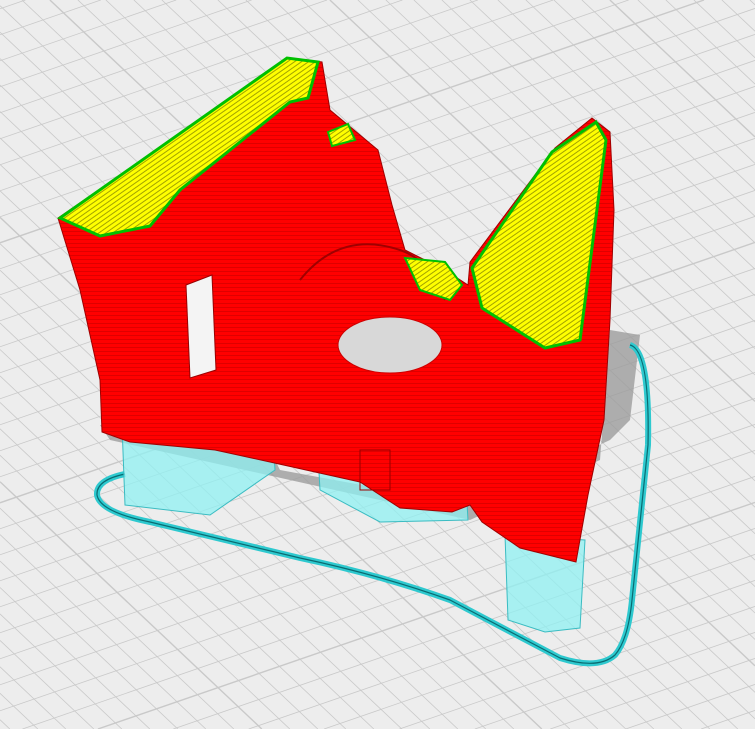  Describe the element at coordinates (390, 345) in the screenshot. I see `bore-opening` at that location.